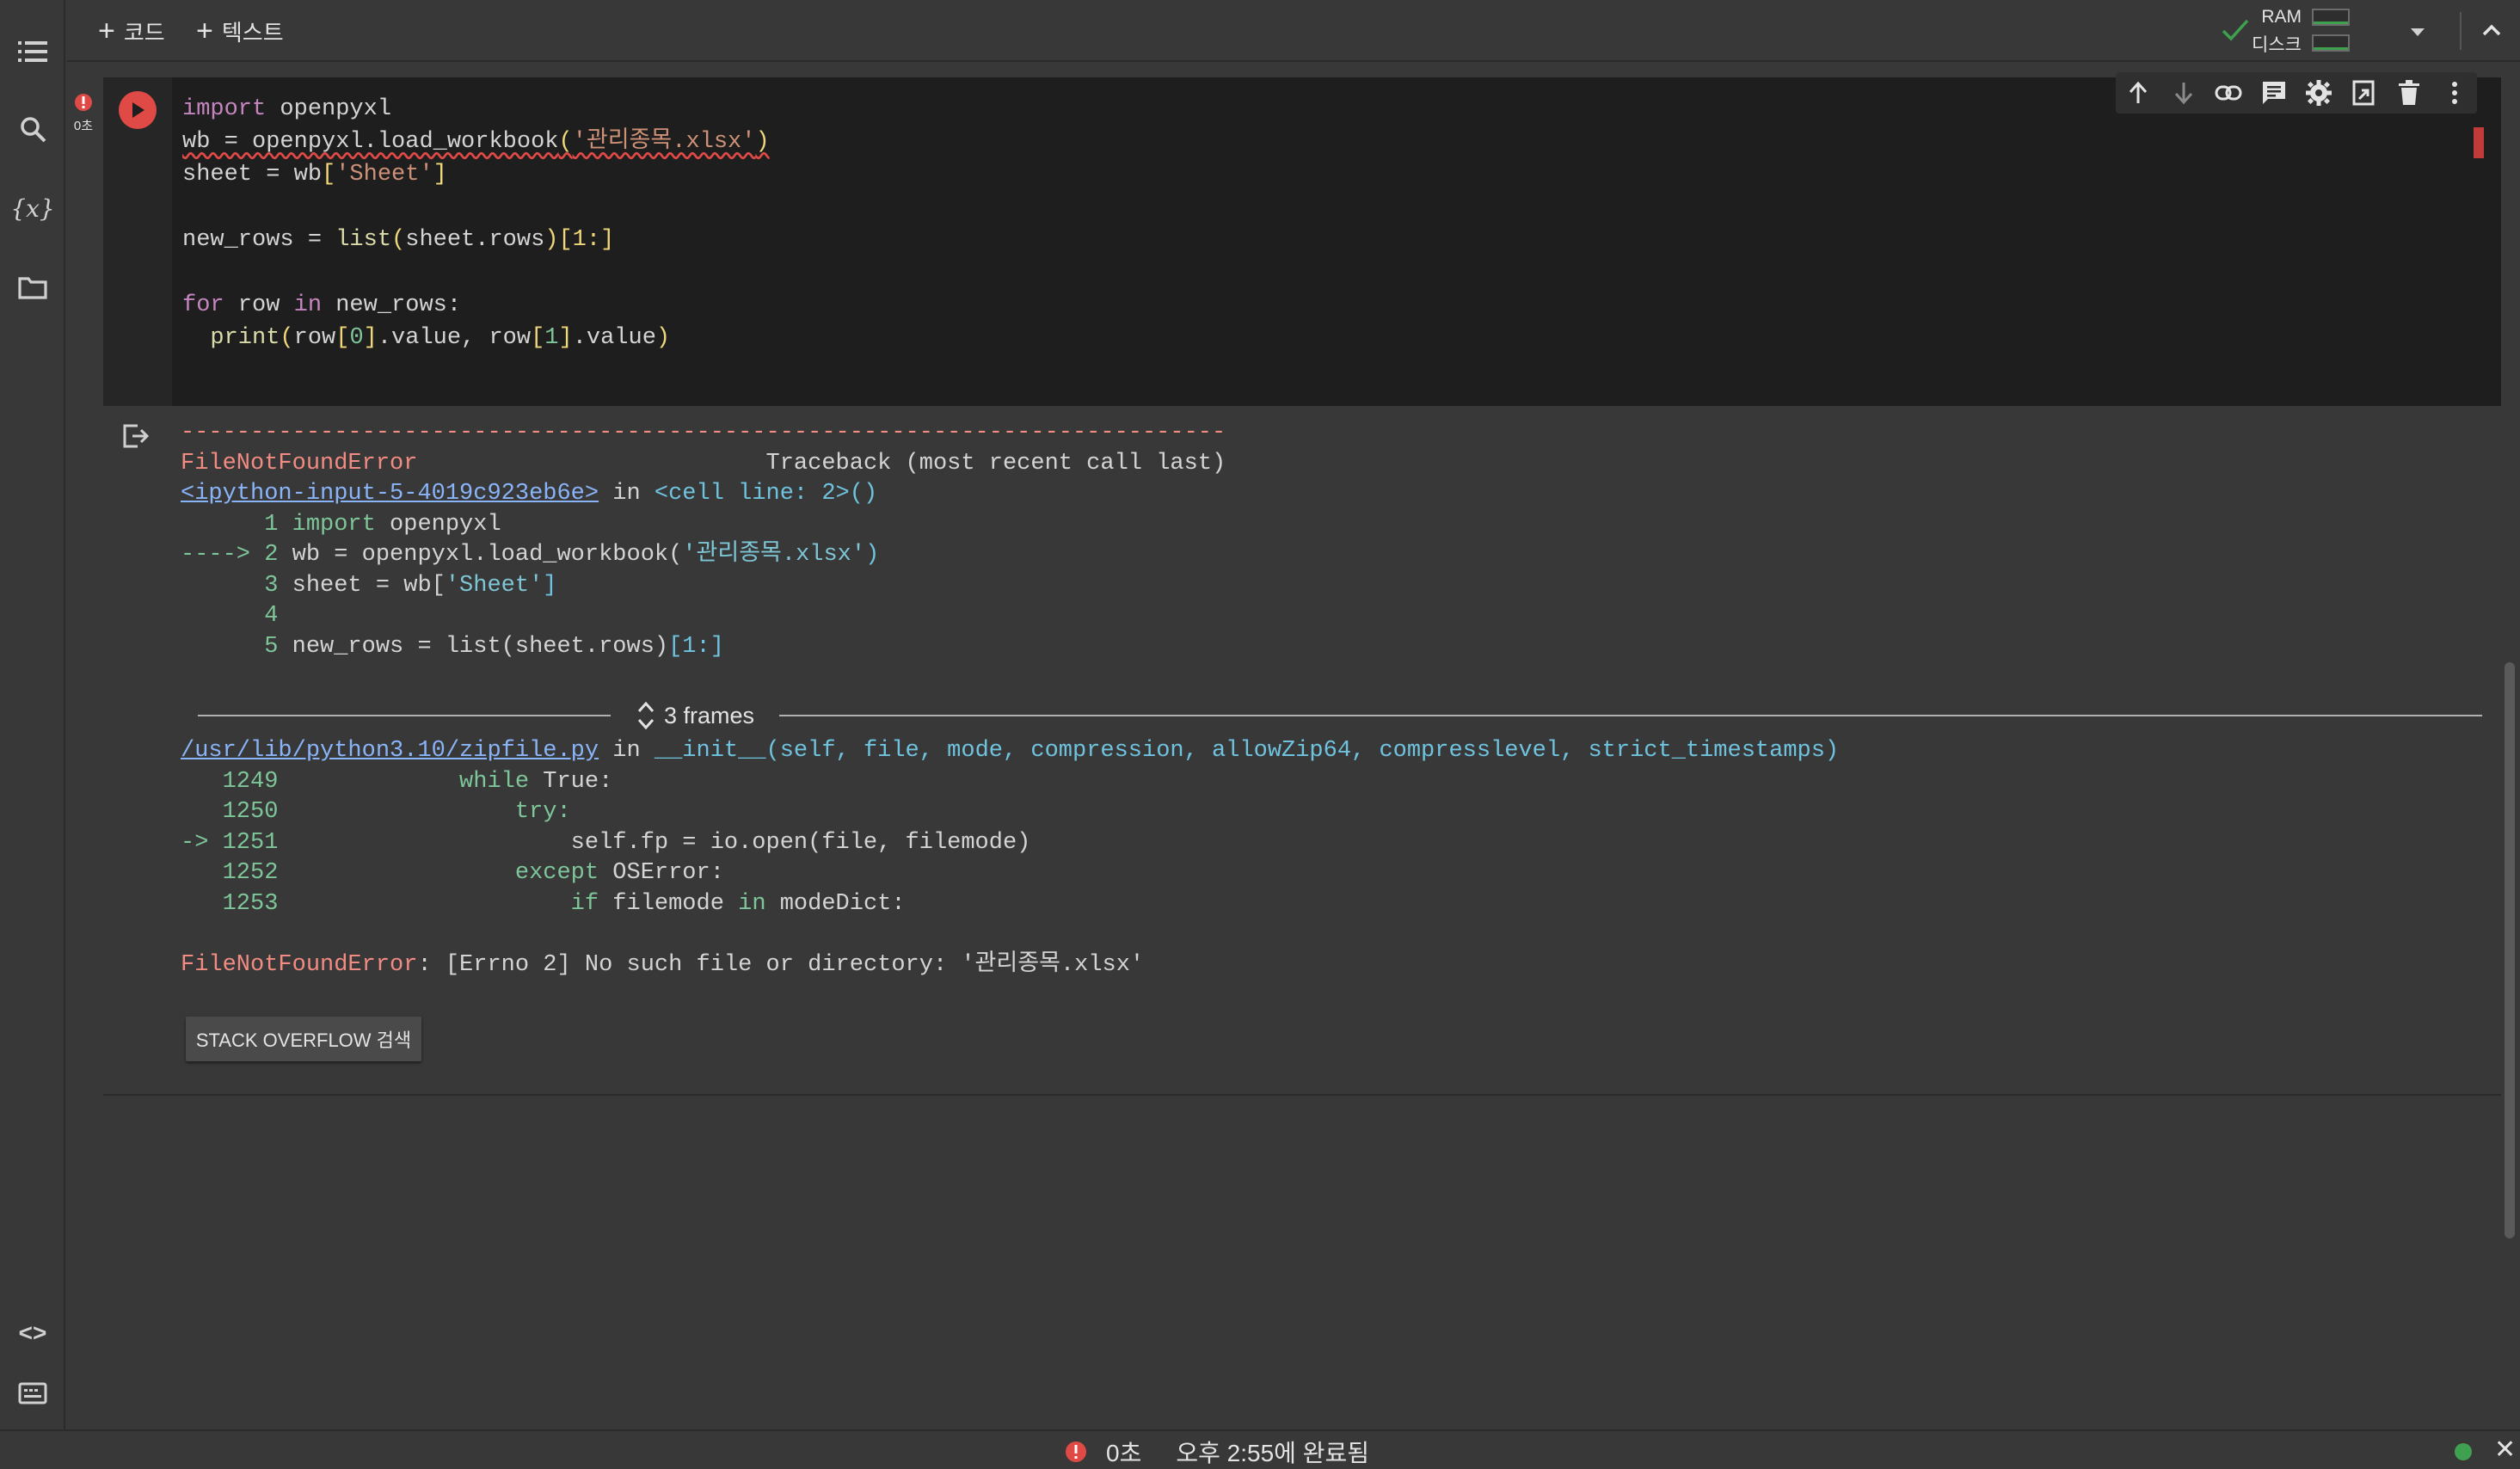 The height and width of the screenshot is (1469, 2520). I want to click on ram-label: RAM, so click(2282, 17).